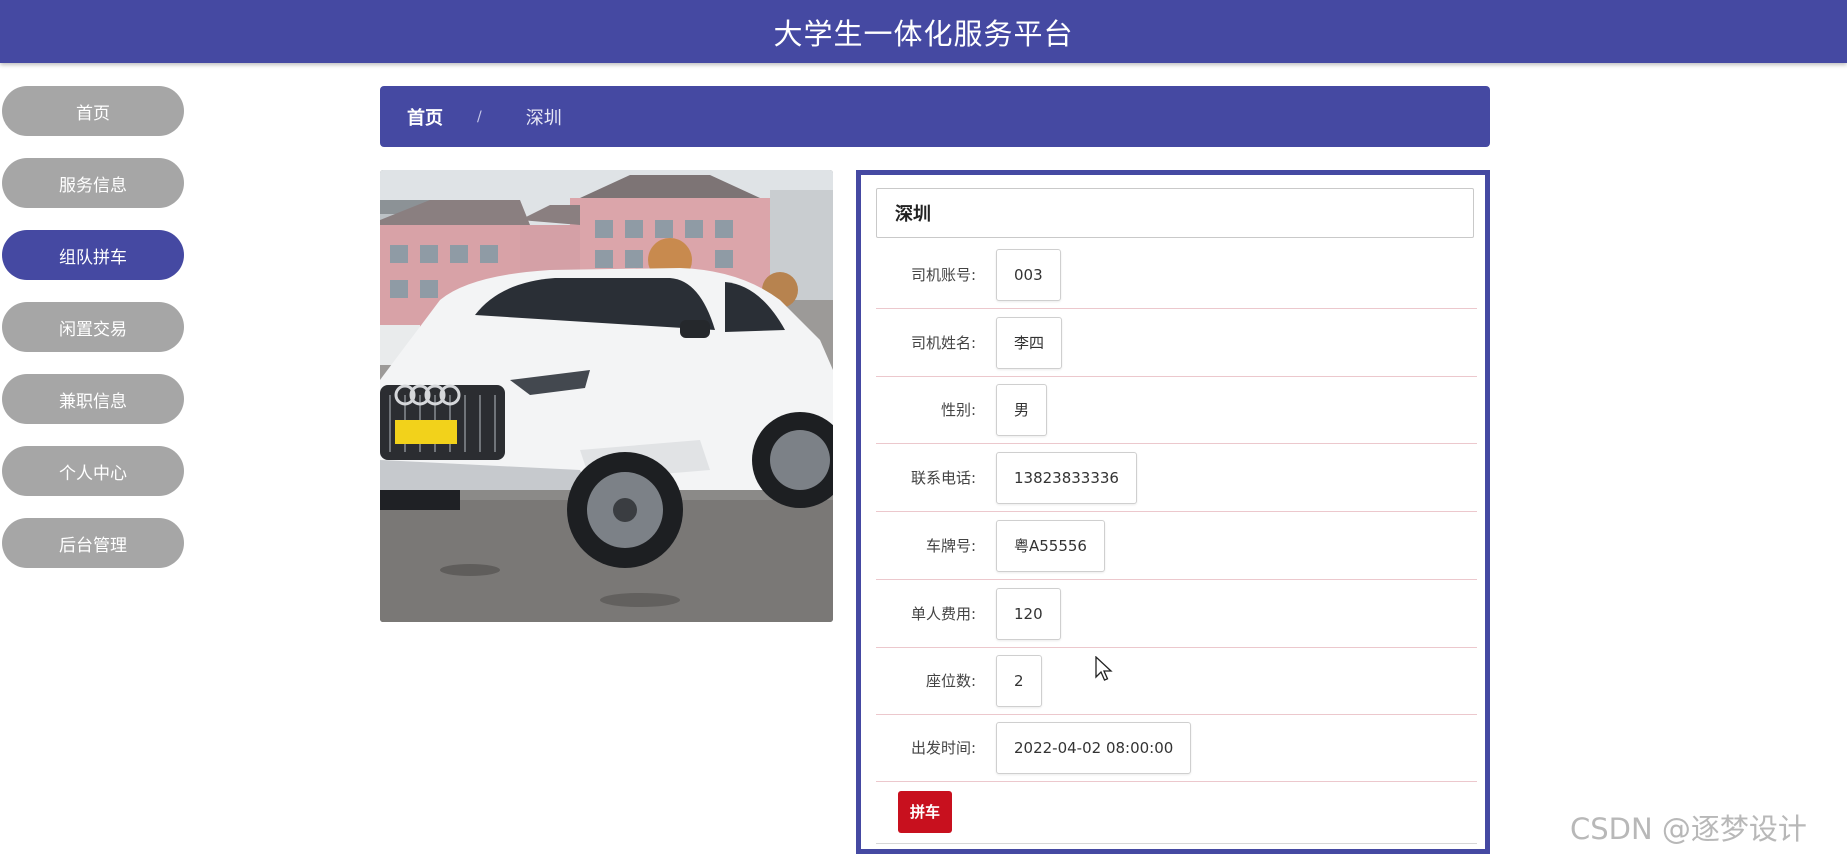 The image size is (1847, 858). I want to click on field-row-phone: 联系电话: 13823833336, so click(1176, 478).